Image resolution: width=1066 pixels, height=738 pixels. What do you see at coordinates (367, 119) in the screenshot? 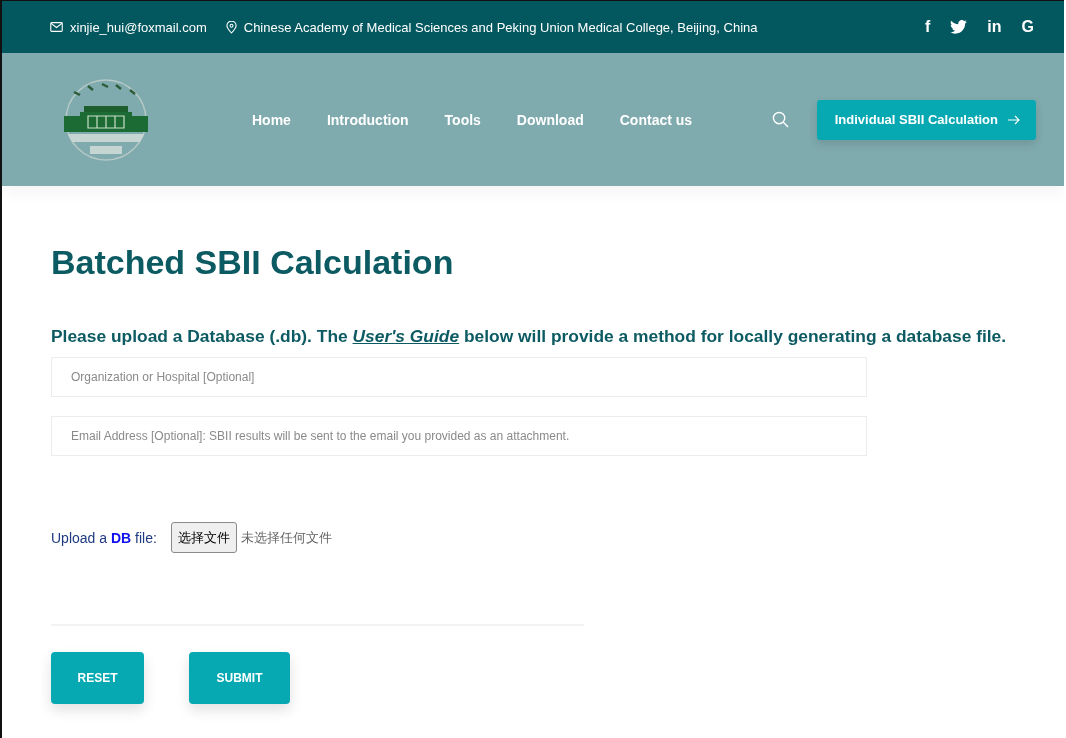
I see `nav-link: Introduction` at bounding box center [367, 119].